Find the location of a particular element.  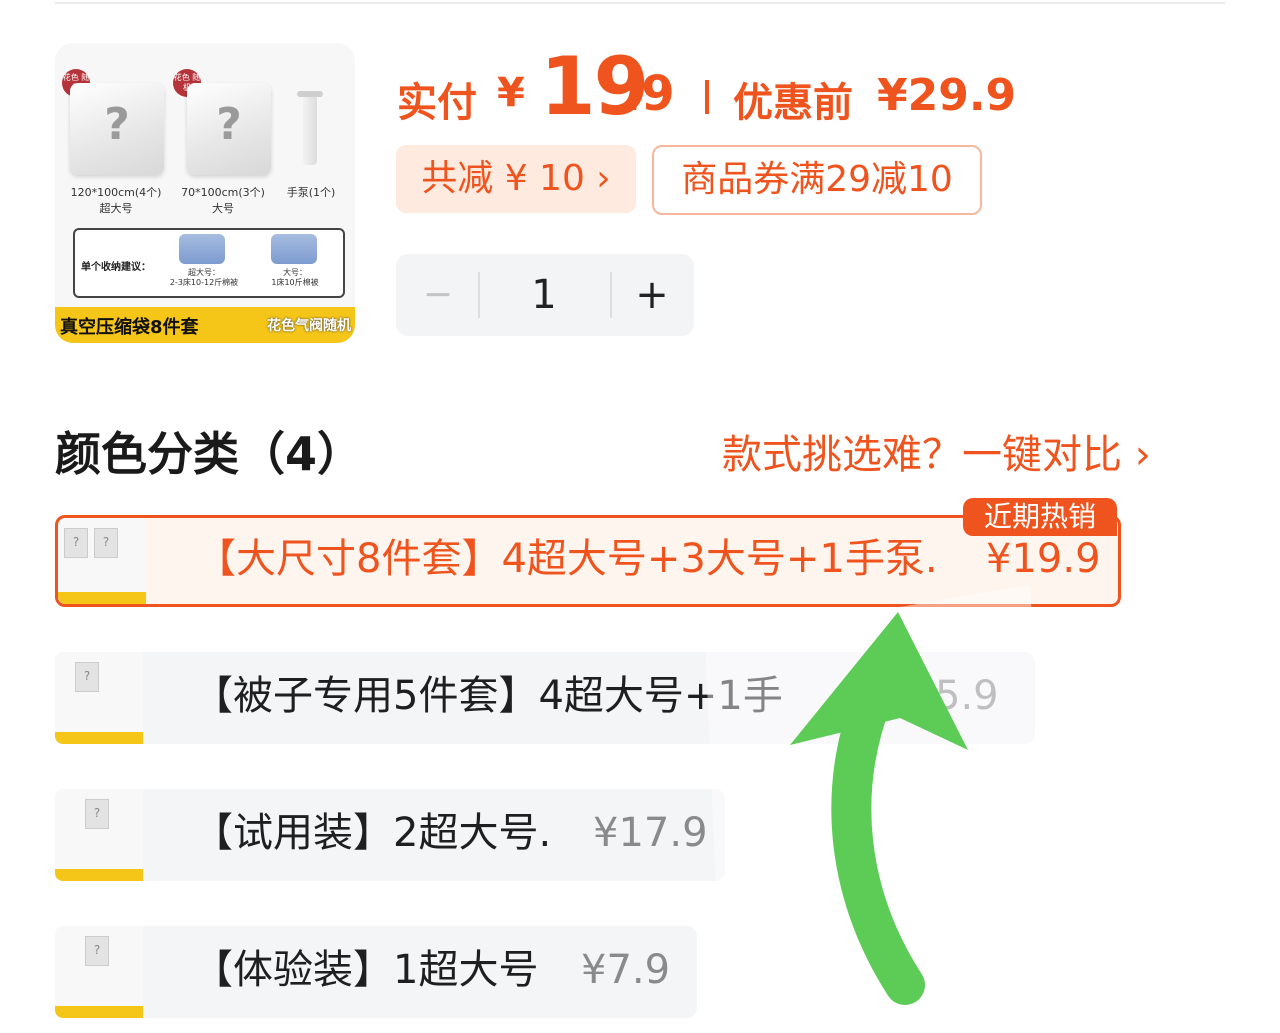

option-quilt-5pc: ? 【被子专用5件套】4超大号+1手 5.9 is located at coordinates (545, 698).